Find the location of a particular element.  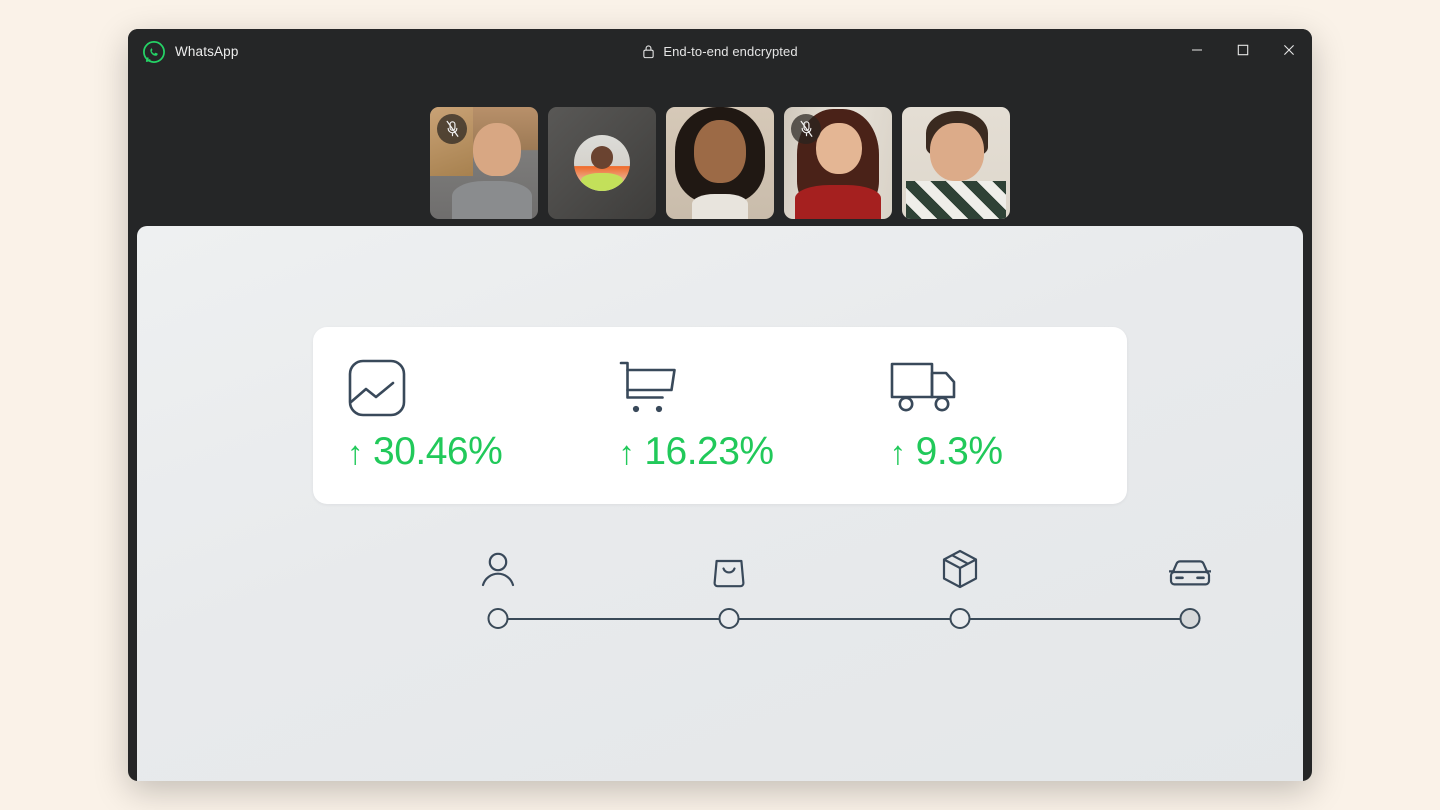

kpi-cart: ↑ 16.23% is located at coordinates (719, 415).